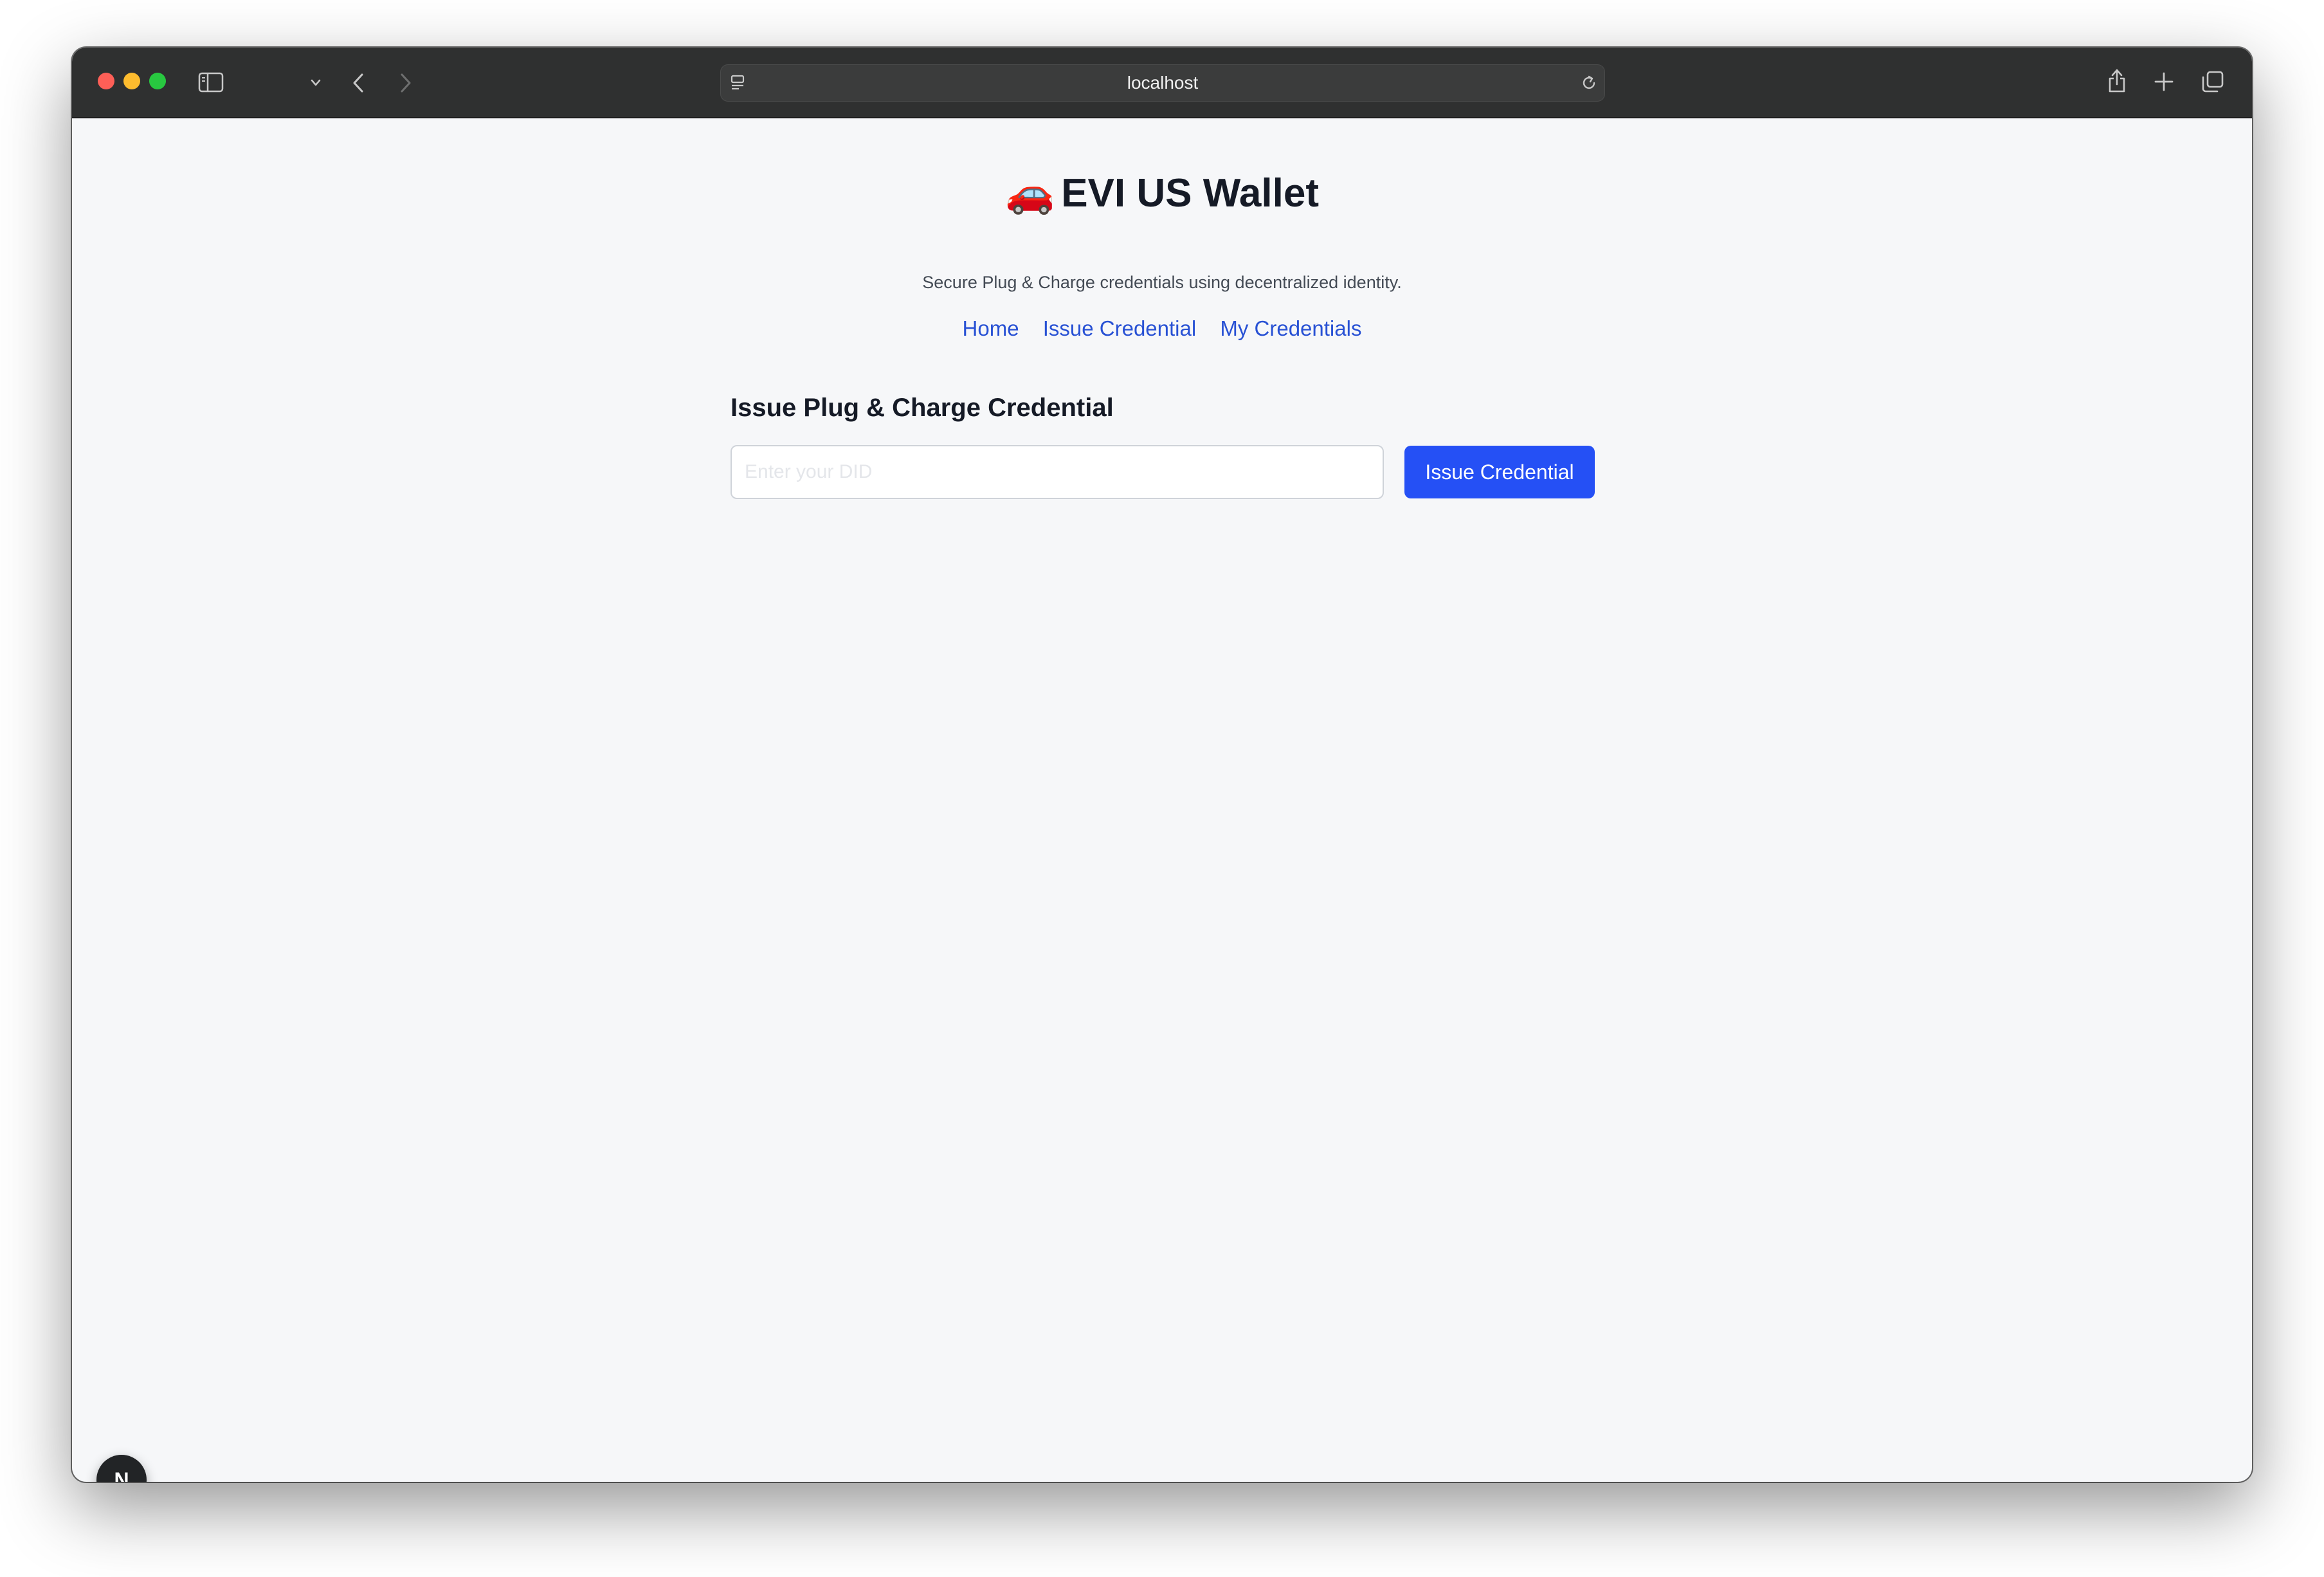 Image resolution: width=2324 pixels, height=1577 pixels. Describe the element at coordinates (358, 83) in the screenshot. I see `back-arrow-icon` at that location.